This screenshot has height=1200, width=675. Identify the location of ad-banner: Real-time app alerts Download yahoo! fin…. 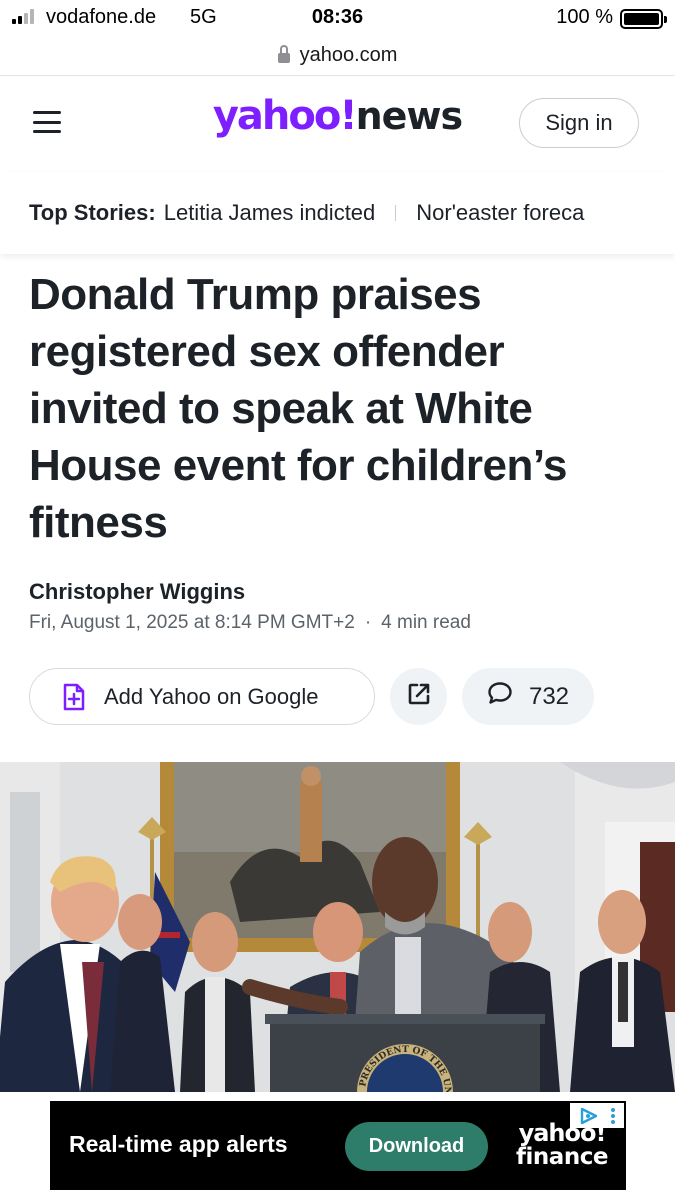
(338, 1145).